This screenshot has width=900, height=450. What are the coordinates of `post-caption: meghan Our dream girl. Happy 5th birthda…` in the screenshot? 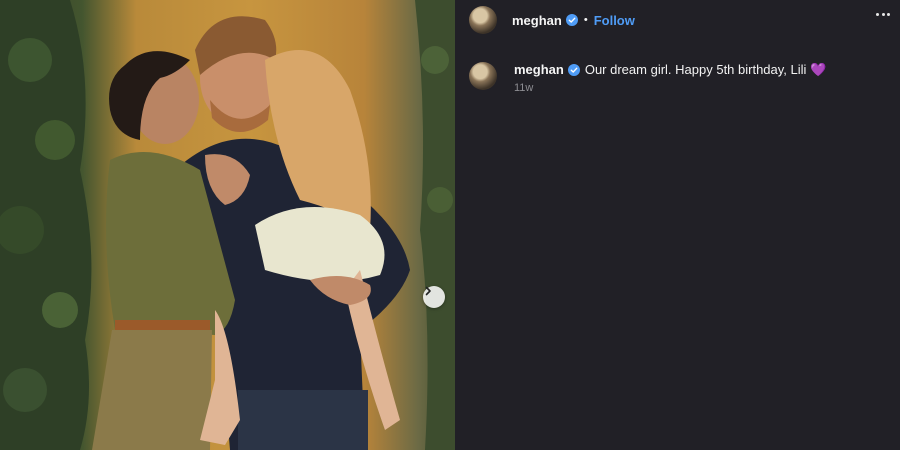 It's located at (647, 77).